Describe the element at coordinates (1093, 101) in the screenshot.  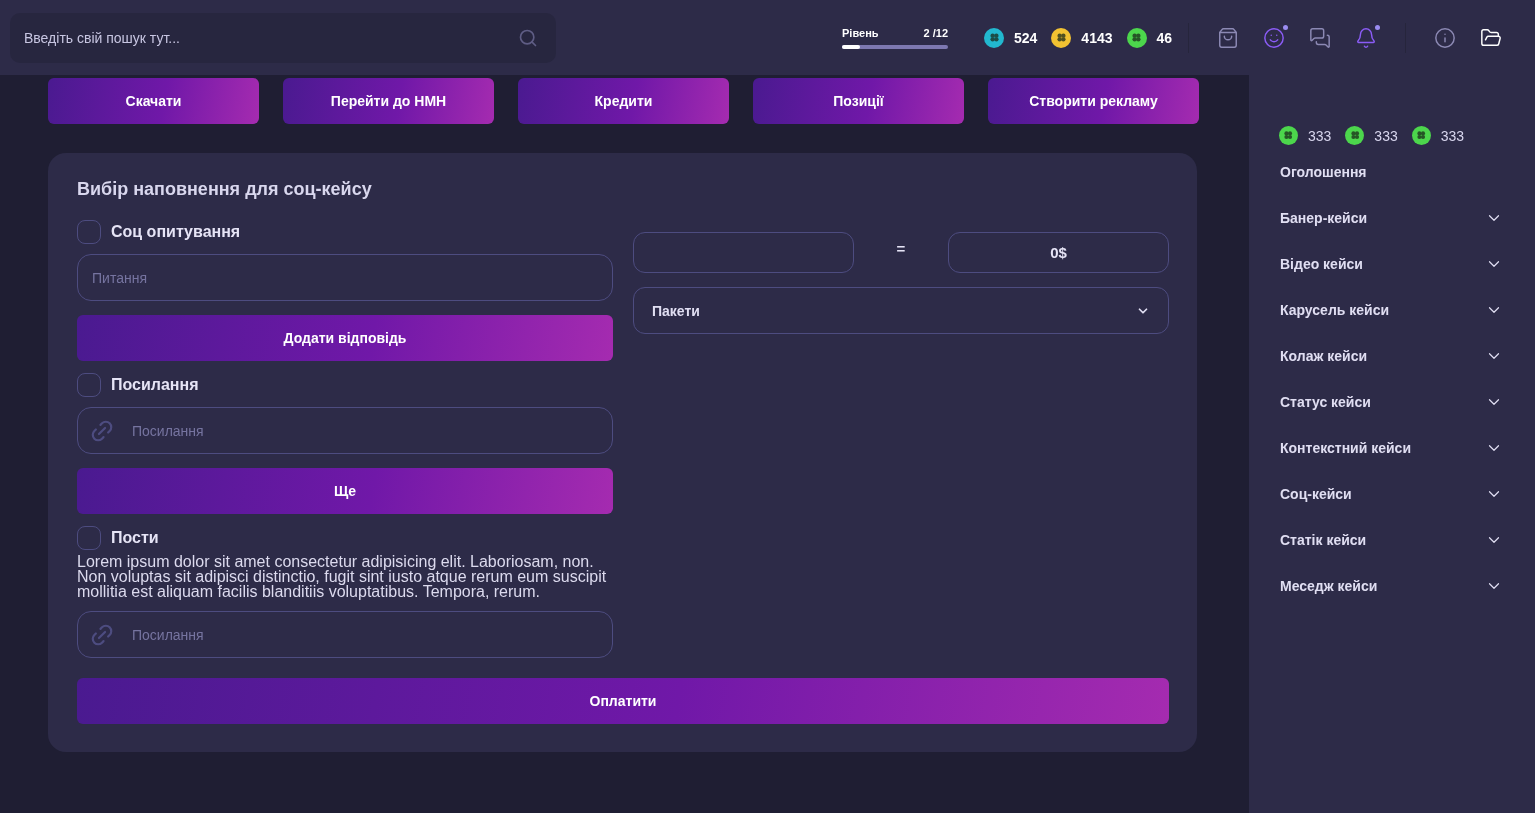
I see `action-button: Створити рекламу` at that location.